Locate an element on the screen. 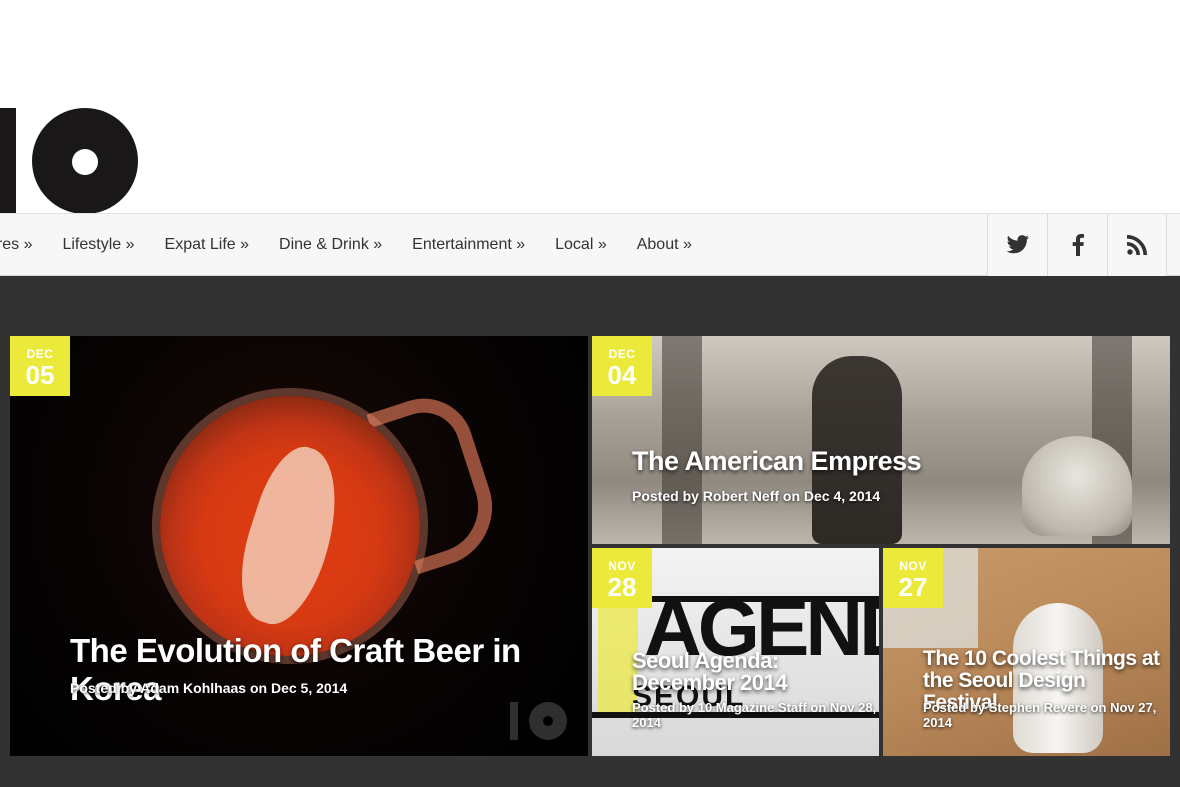  date-day: 28 is located at coordinates (622, 587).